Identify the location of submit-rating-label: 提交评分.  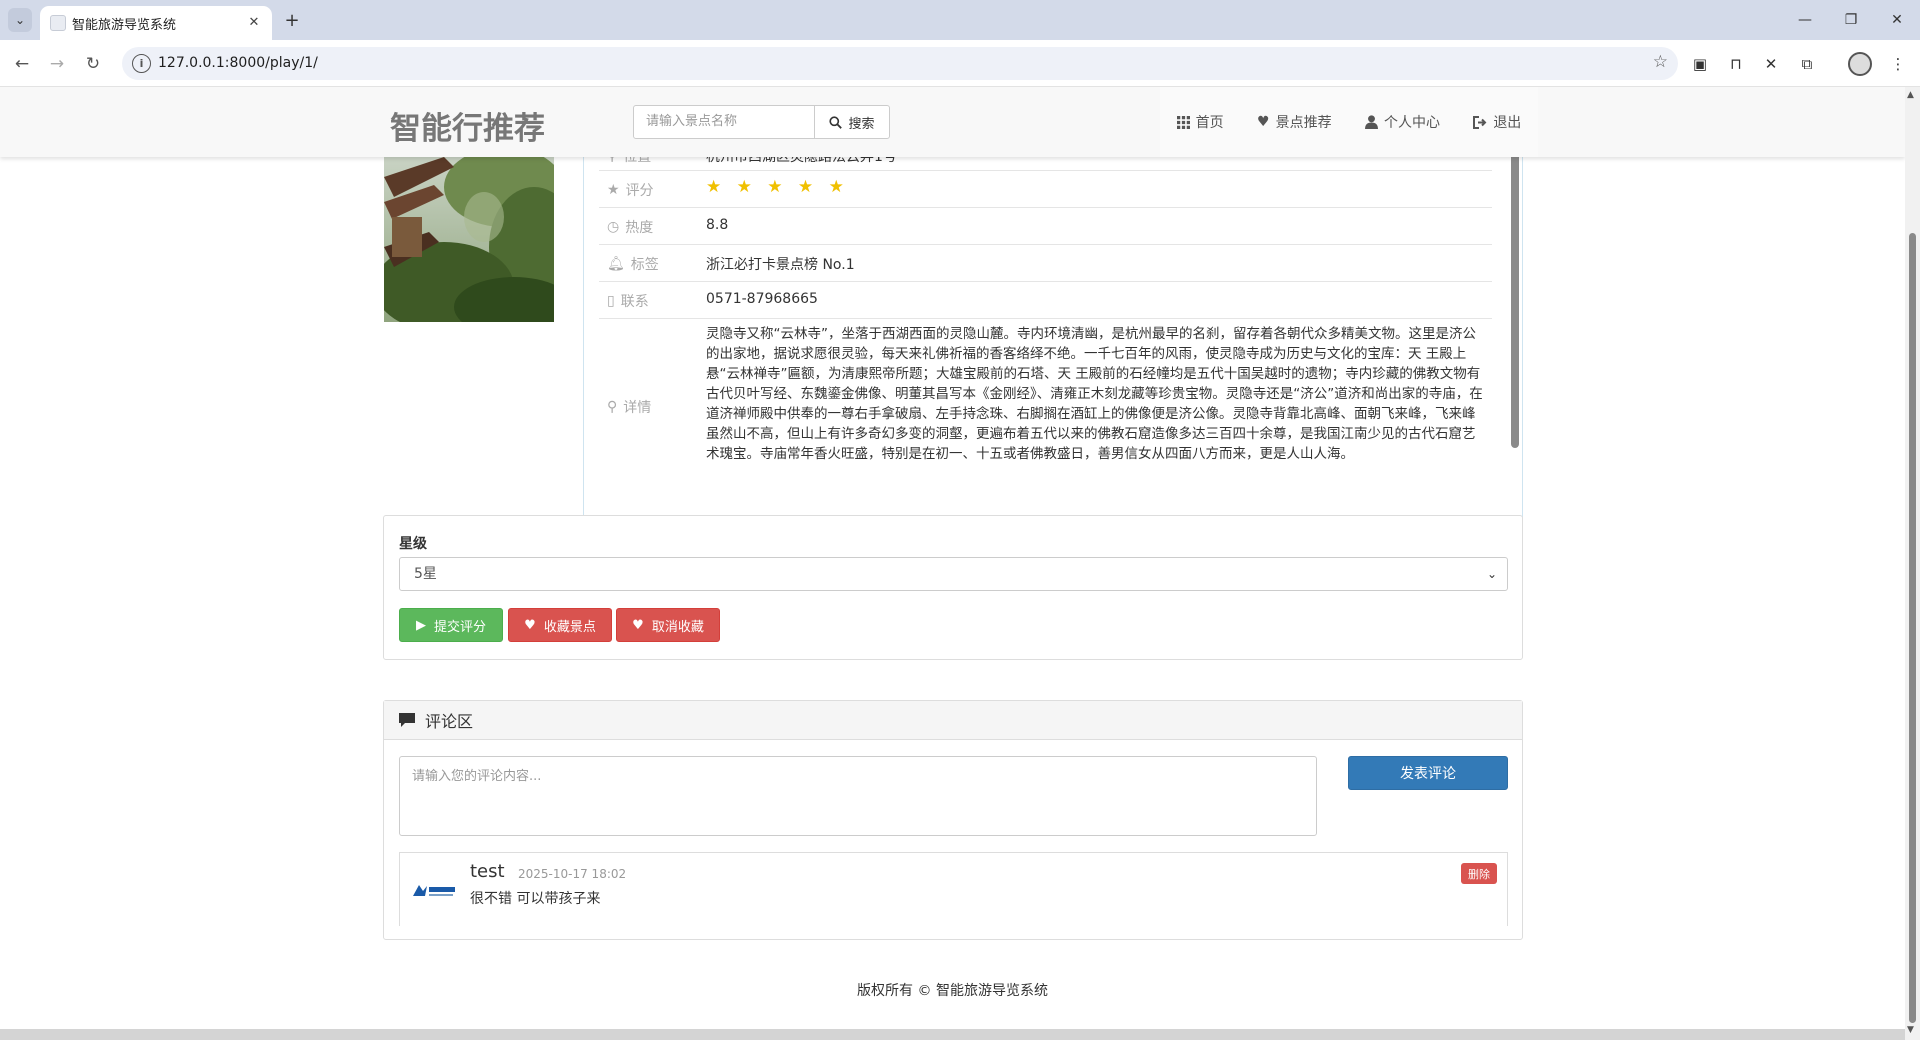
(459, 627).